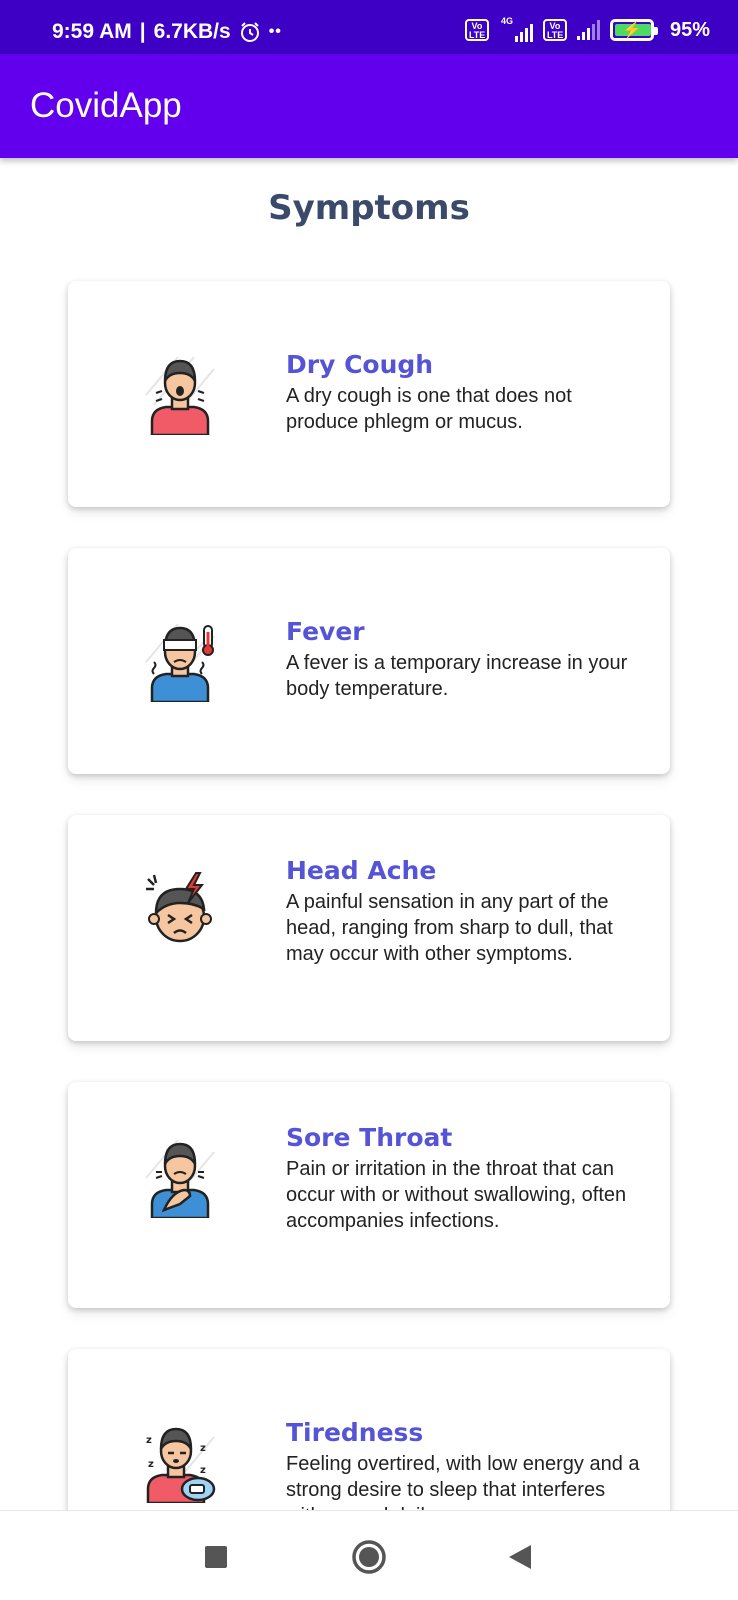 Image resolution: width=738 pixels, height=1600 pixels. Describe the element at coordinates (369, 106) in the screenshot. I see `app-bar: CovidApp` at that location.